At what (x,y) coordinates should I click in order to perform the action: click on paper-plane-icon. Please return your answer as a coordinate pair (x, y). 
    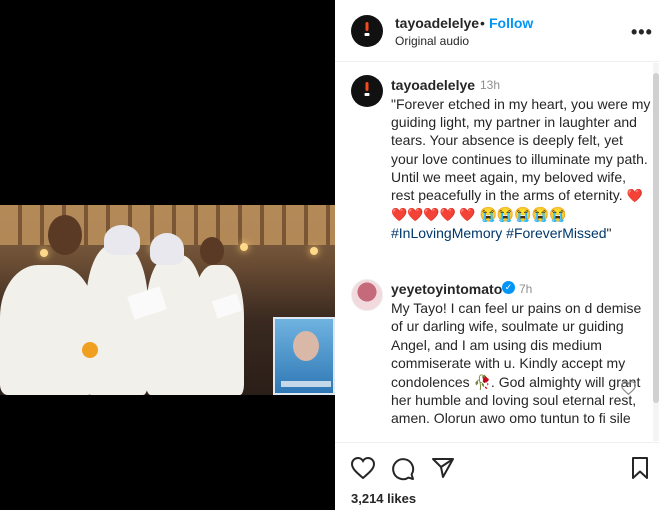
    Looking at the image, I should click on (443, 470).